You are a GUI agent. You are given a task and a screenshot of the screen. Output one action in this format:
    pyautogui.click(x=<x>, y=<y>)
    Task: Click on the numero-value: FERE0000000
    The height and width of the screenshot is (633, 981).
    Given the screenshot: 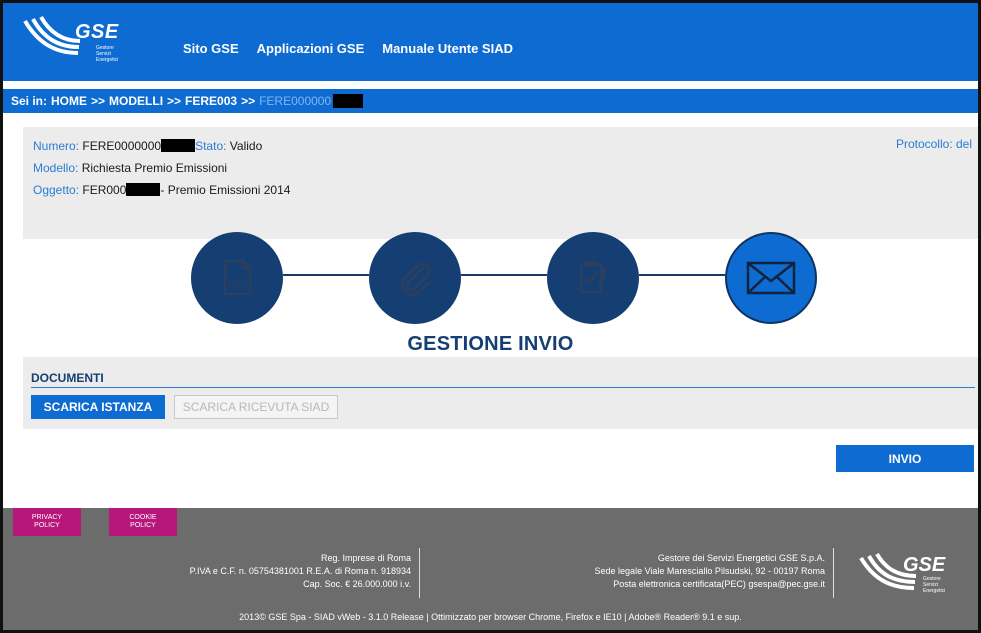 What is the action you would take?
    pyautogui.click(x=122, y=146)
    